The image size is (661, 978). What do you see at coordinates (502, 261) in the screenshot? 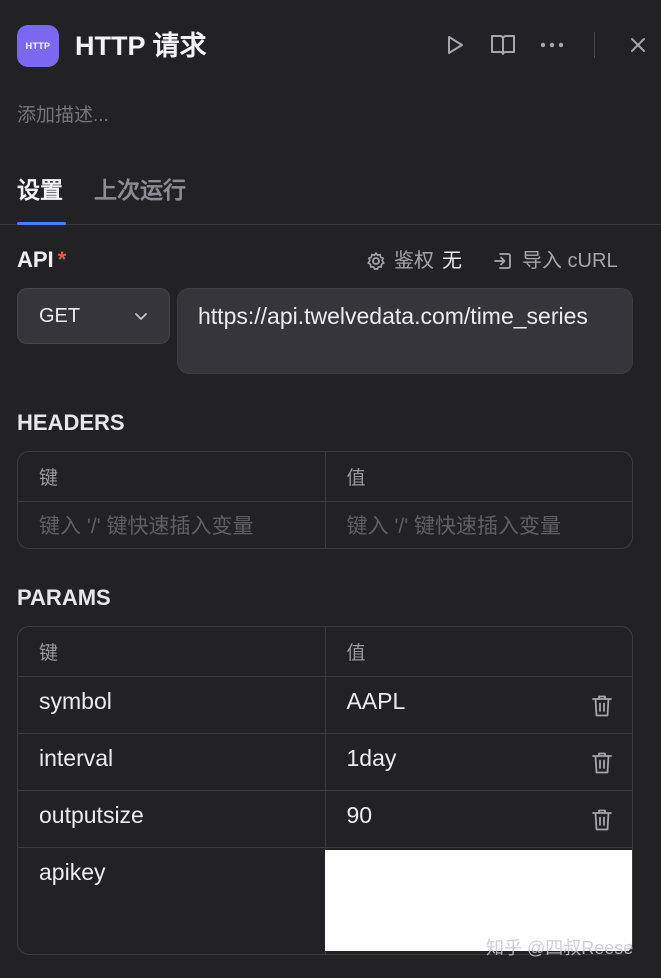
I see `import-icon` at bounding box center [502, 261].